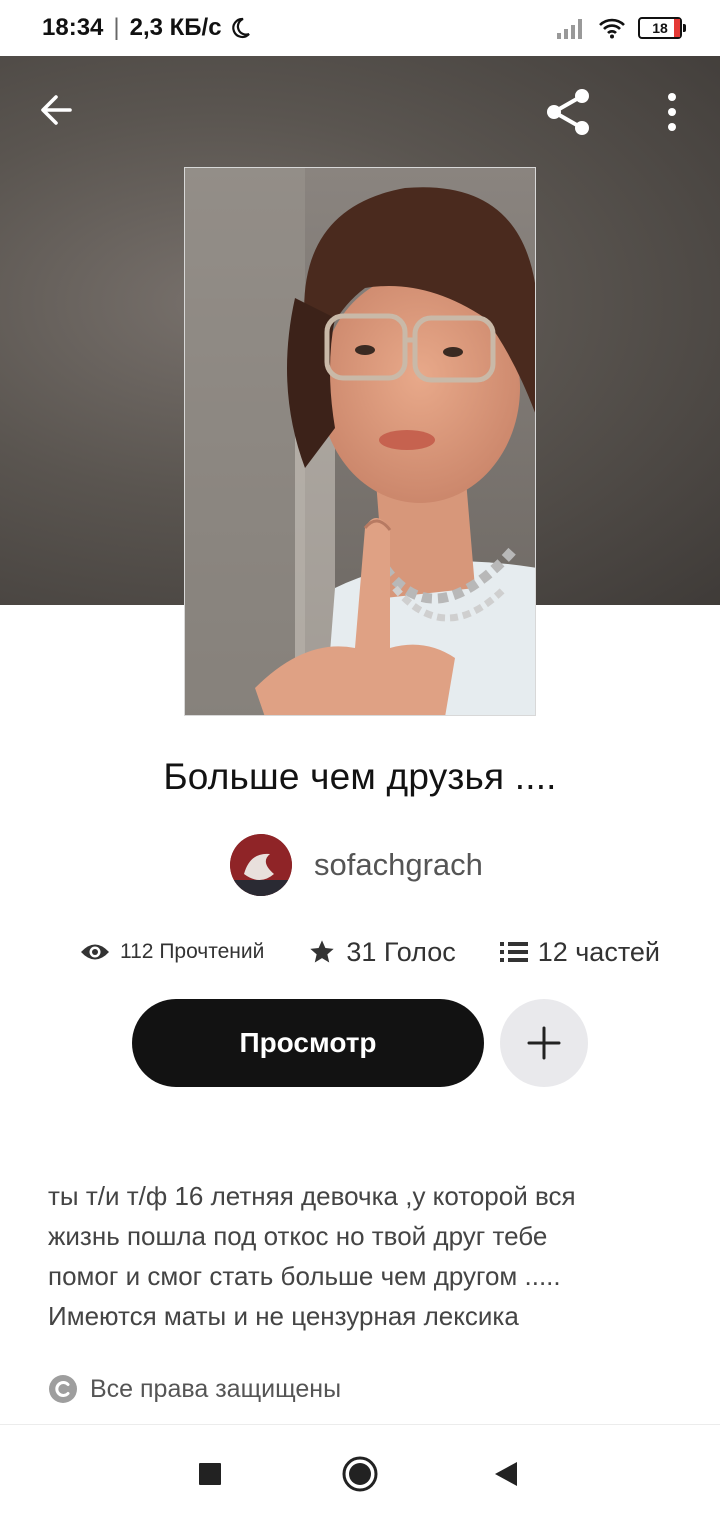 This screenshot has width=720, height=1521. I want to click on votes-count: 31 Голос, so click(401, 951).